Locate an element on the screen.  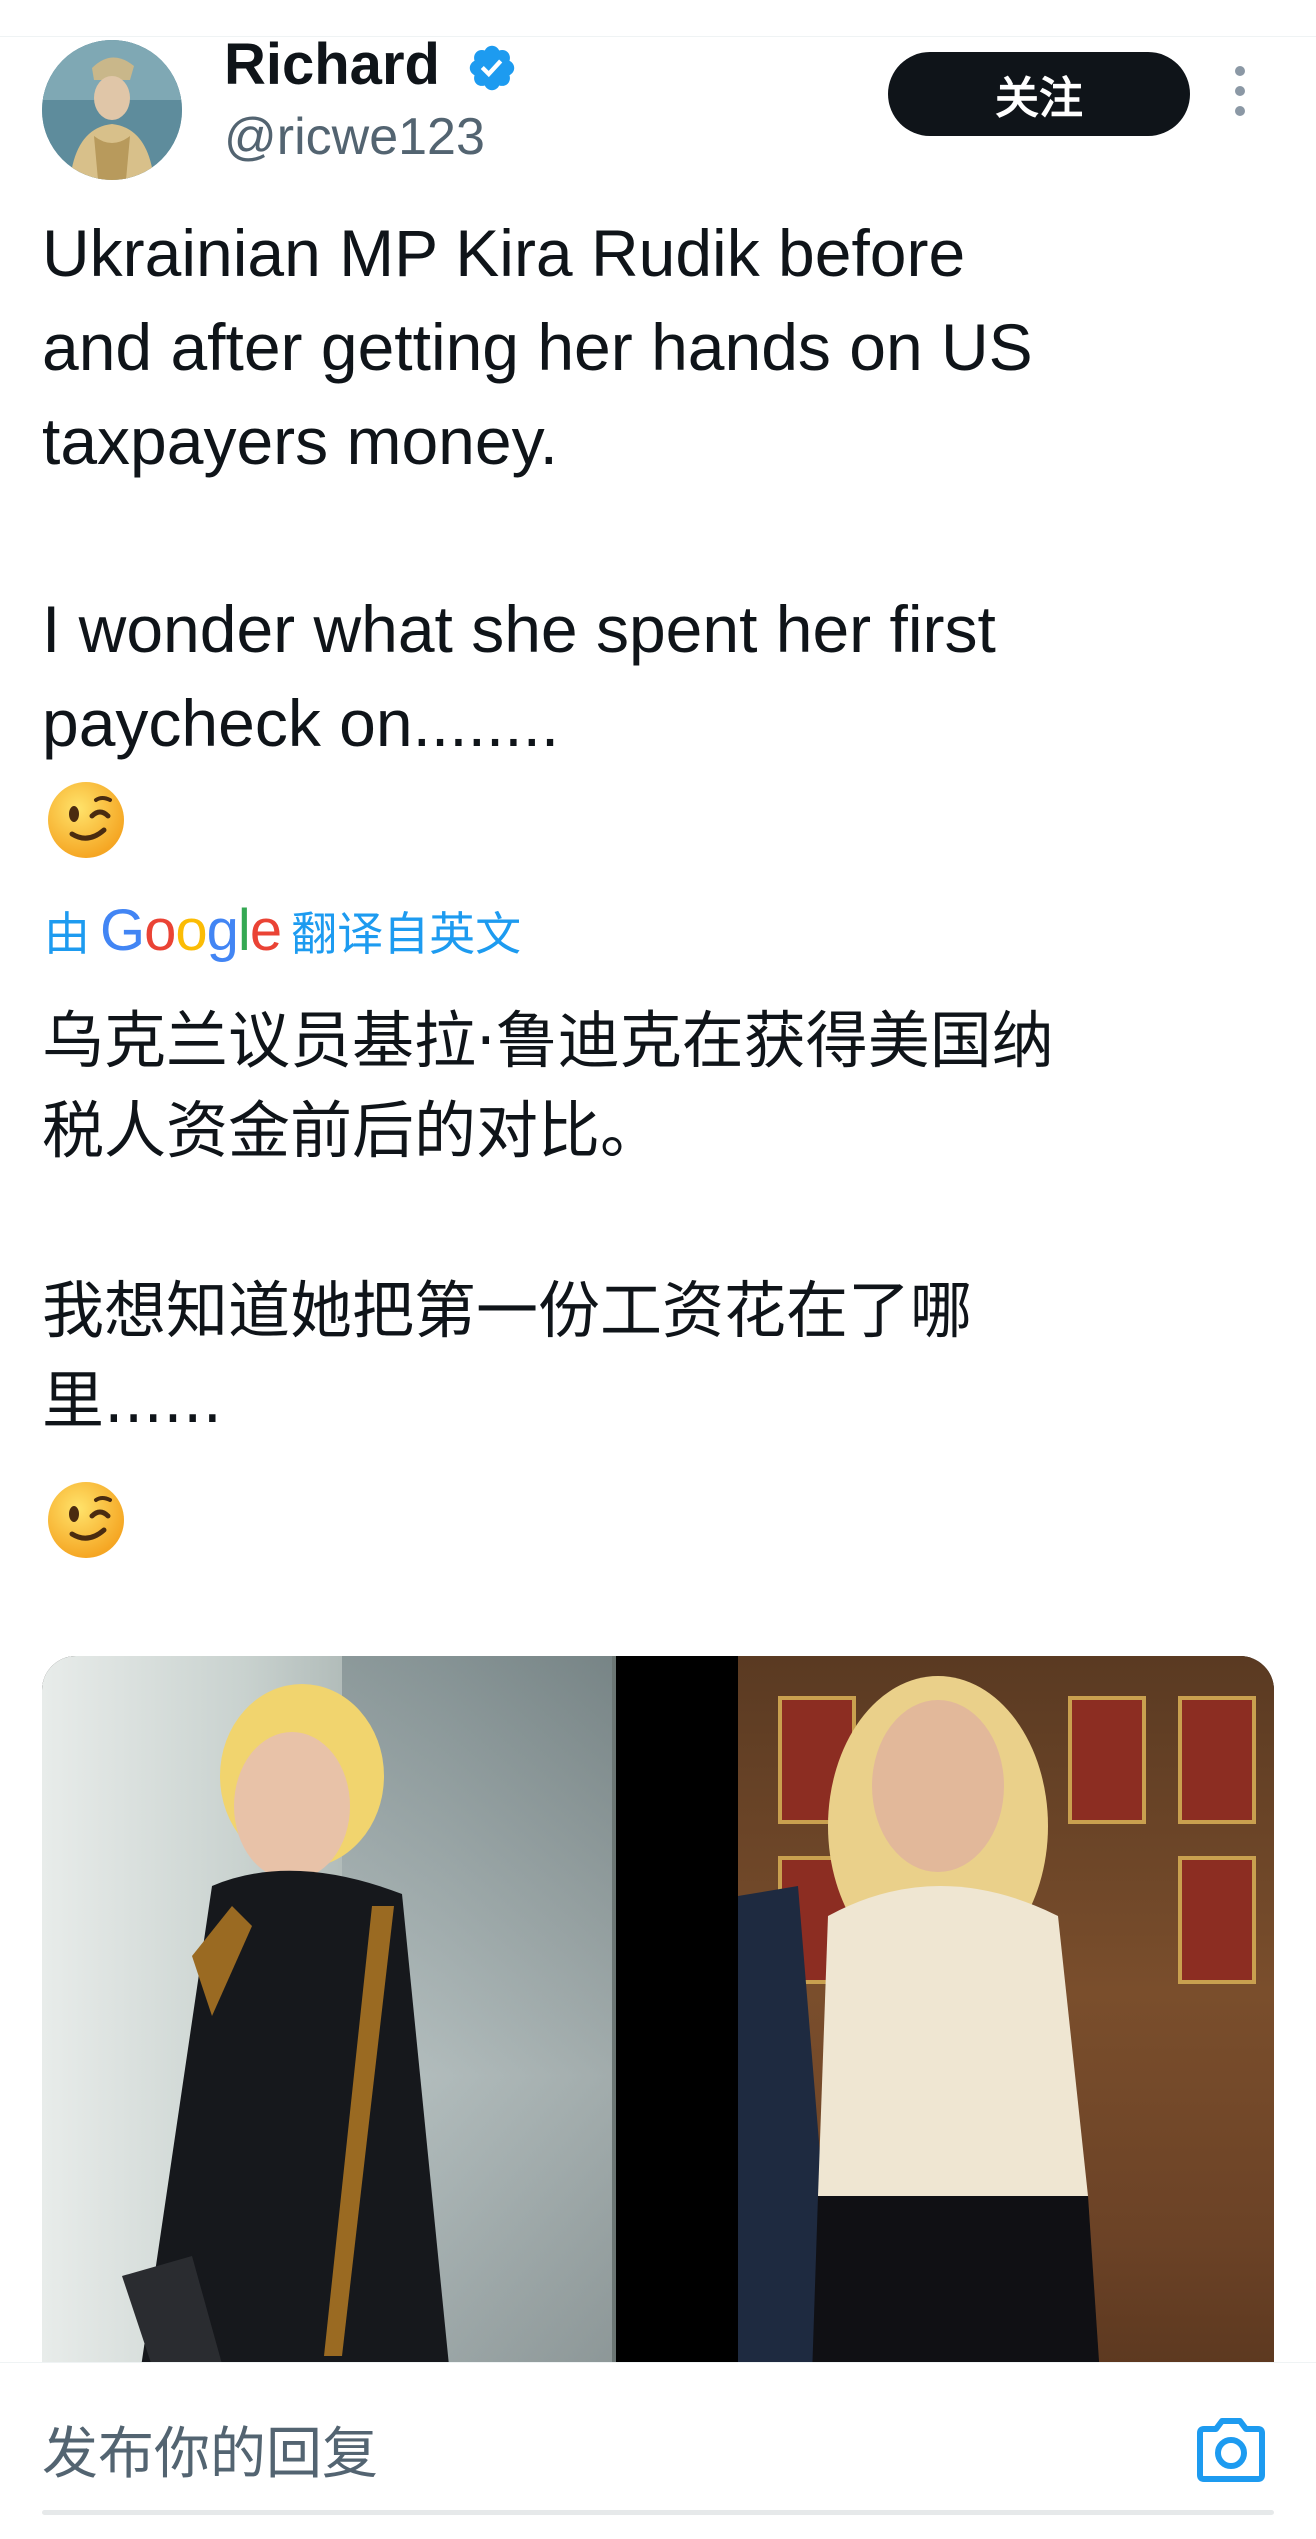
author-avatar is located at coordinates (112, 110).